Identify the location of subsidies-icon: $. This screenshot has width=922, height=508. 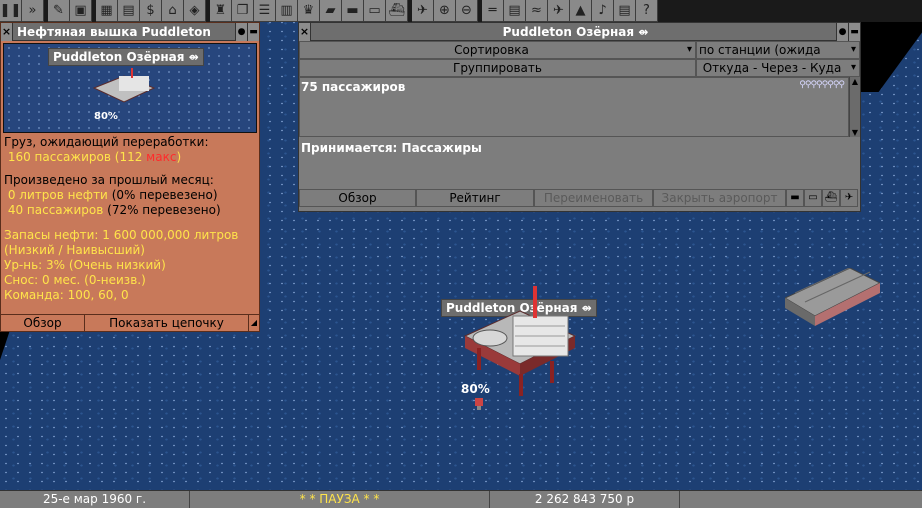
(151, 11).